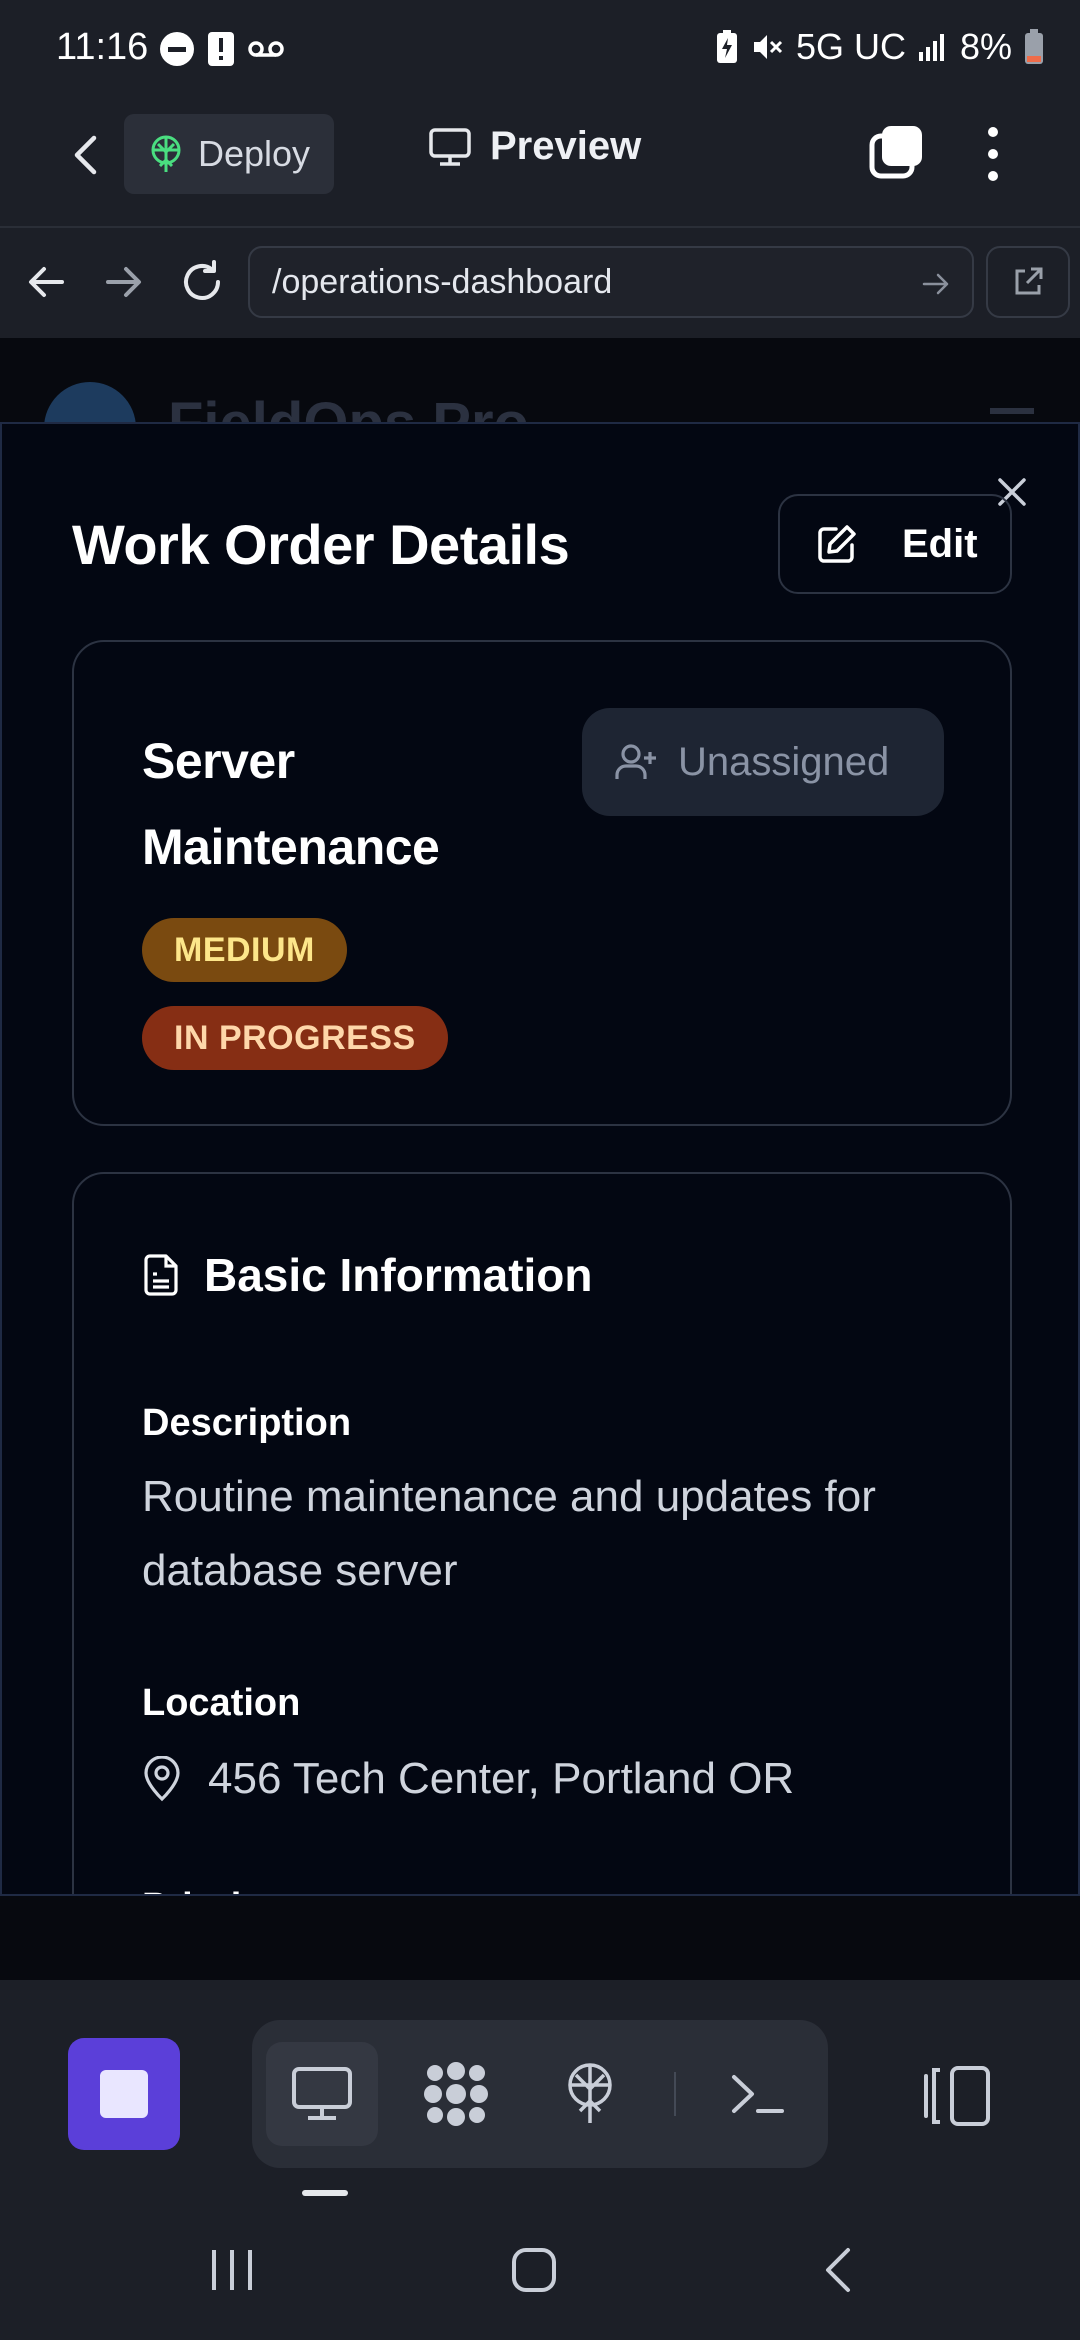  Describe the element at coordinates (247, 1423) in the screenshot. I see `description-label: Description` at that location.